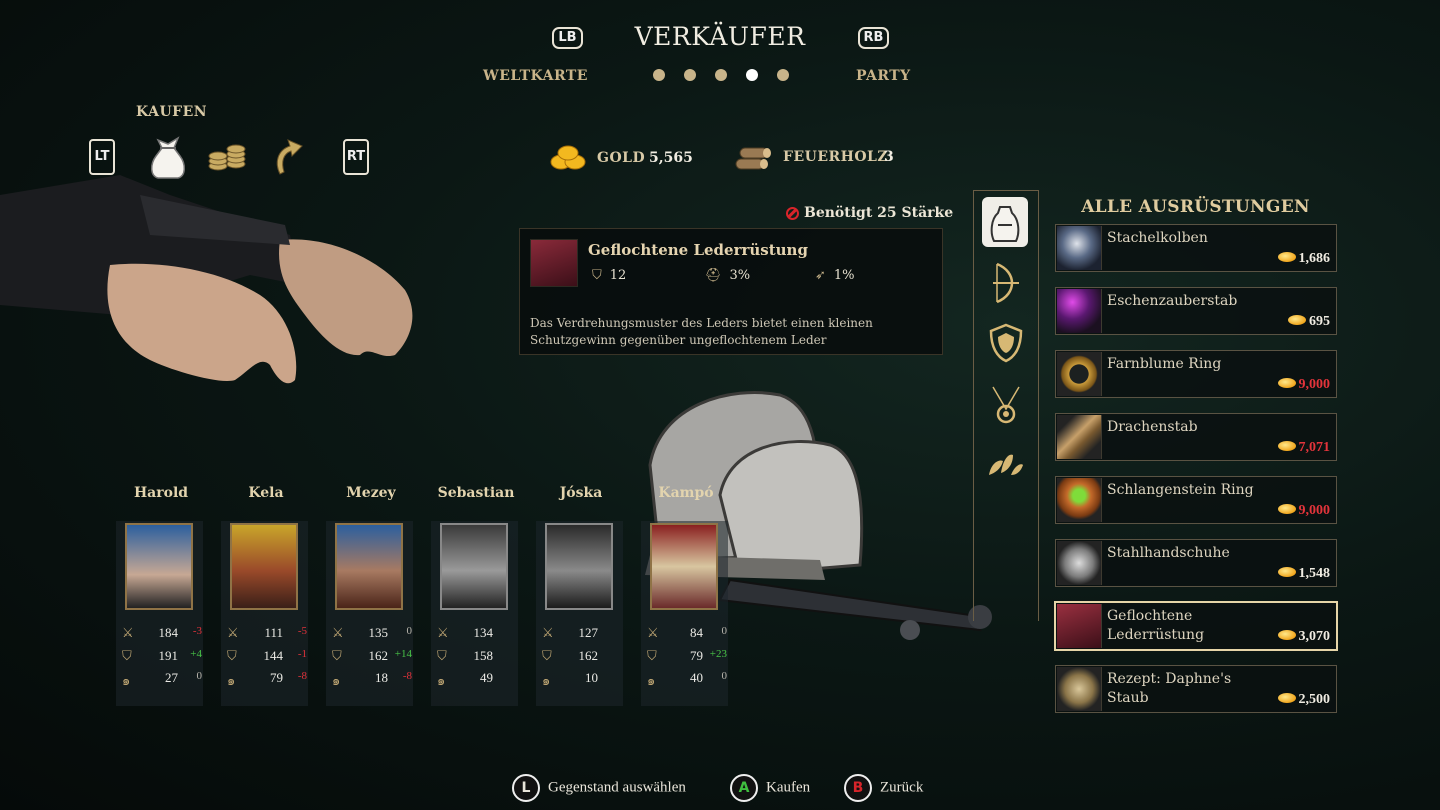  What do you see at coordinates (617, 787) in the screenshot?
I see `hint-select-label: Gegenstand auswählen` at bounding box center [617, 787].